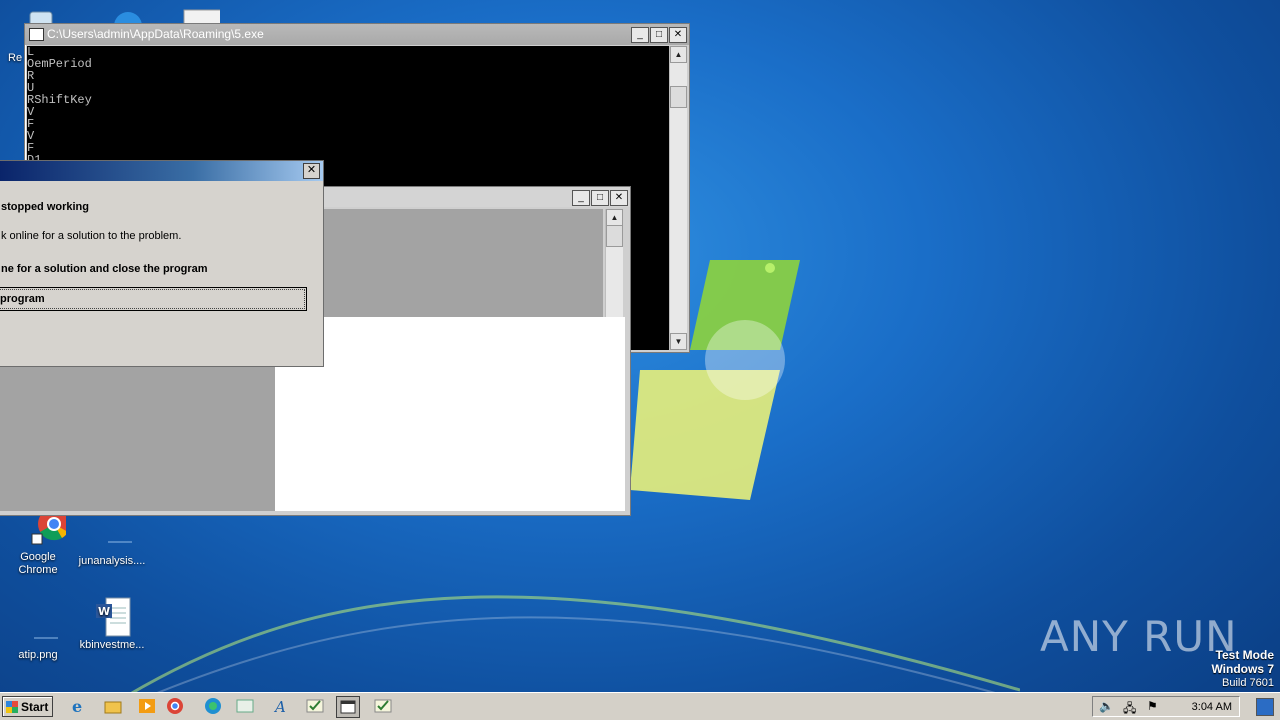 The height and width of the screenshot is (720, 1280). I want to click on chrome-taskbar-icon, so click(176, 707).